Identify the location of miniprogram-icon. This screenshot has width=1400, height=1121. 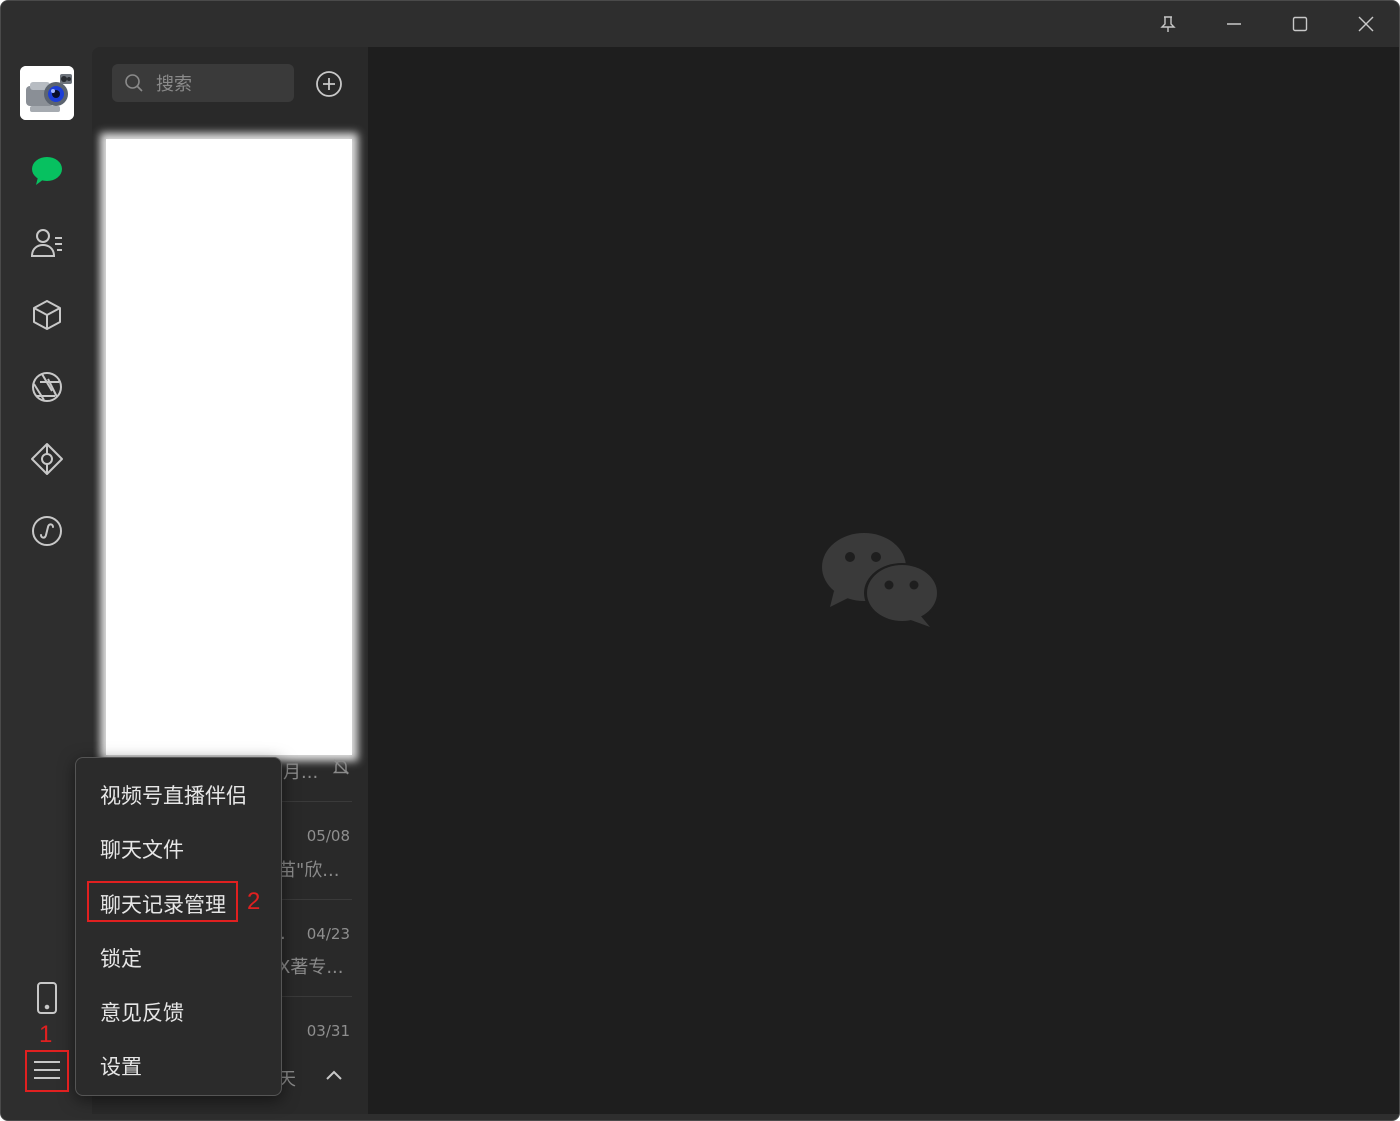
(47, 531).